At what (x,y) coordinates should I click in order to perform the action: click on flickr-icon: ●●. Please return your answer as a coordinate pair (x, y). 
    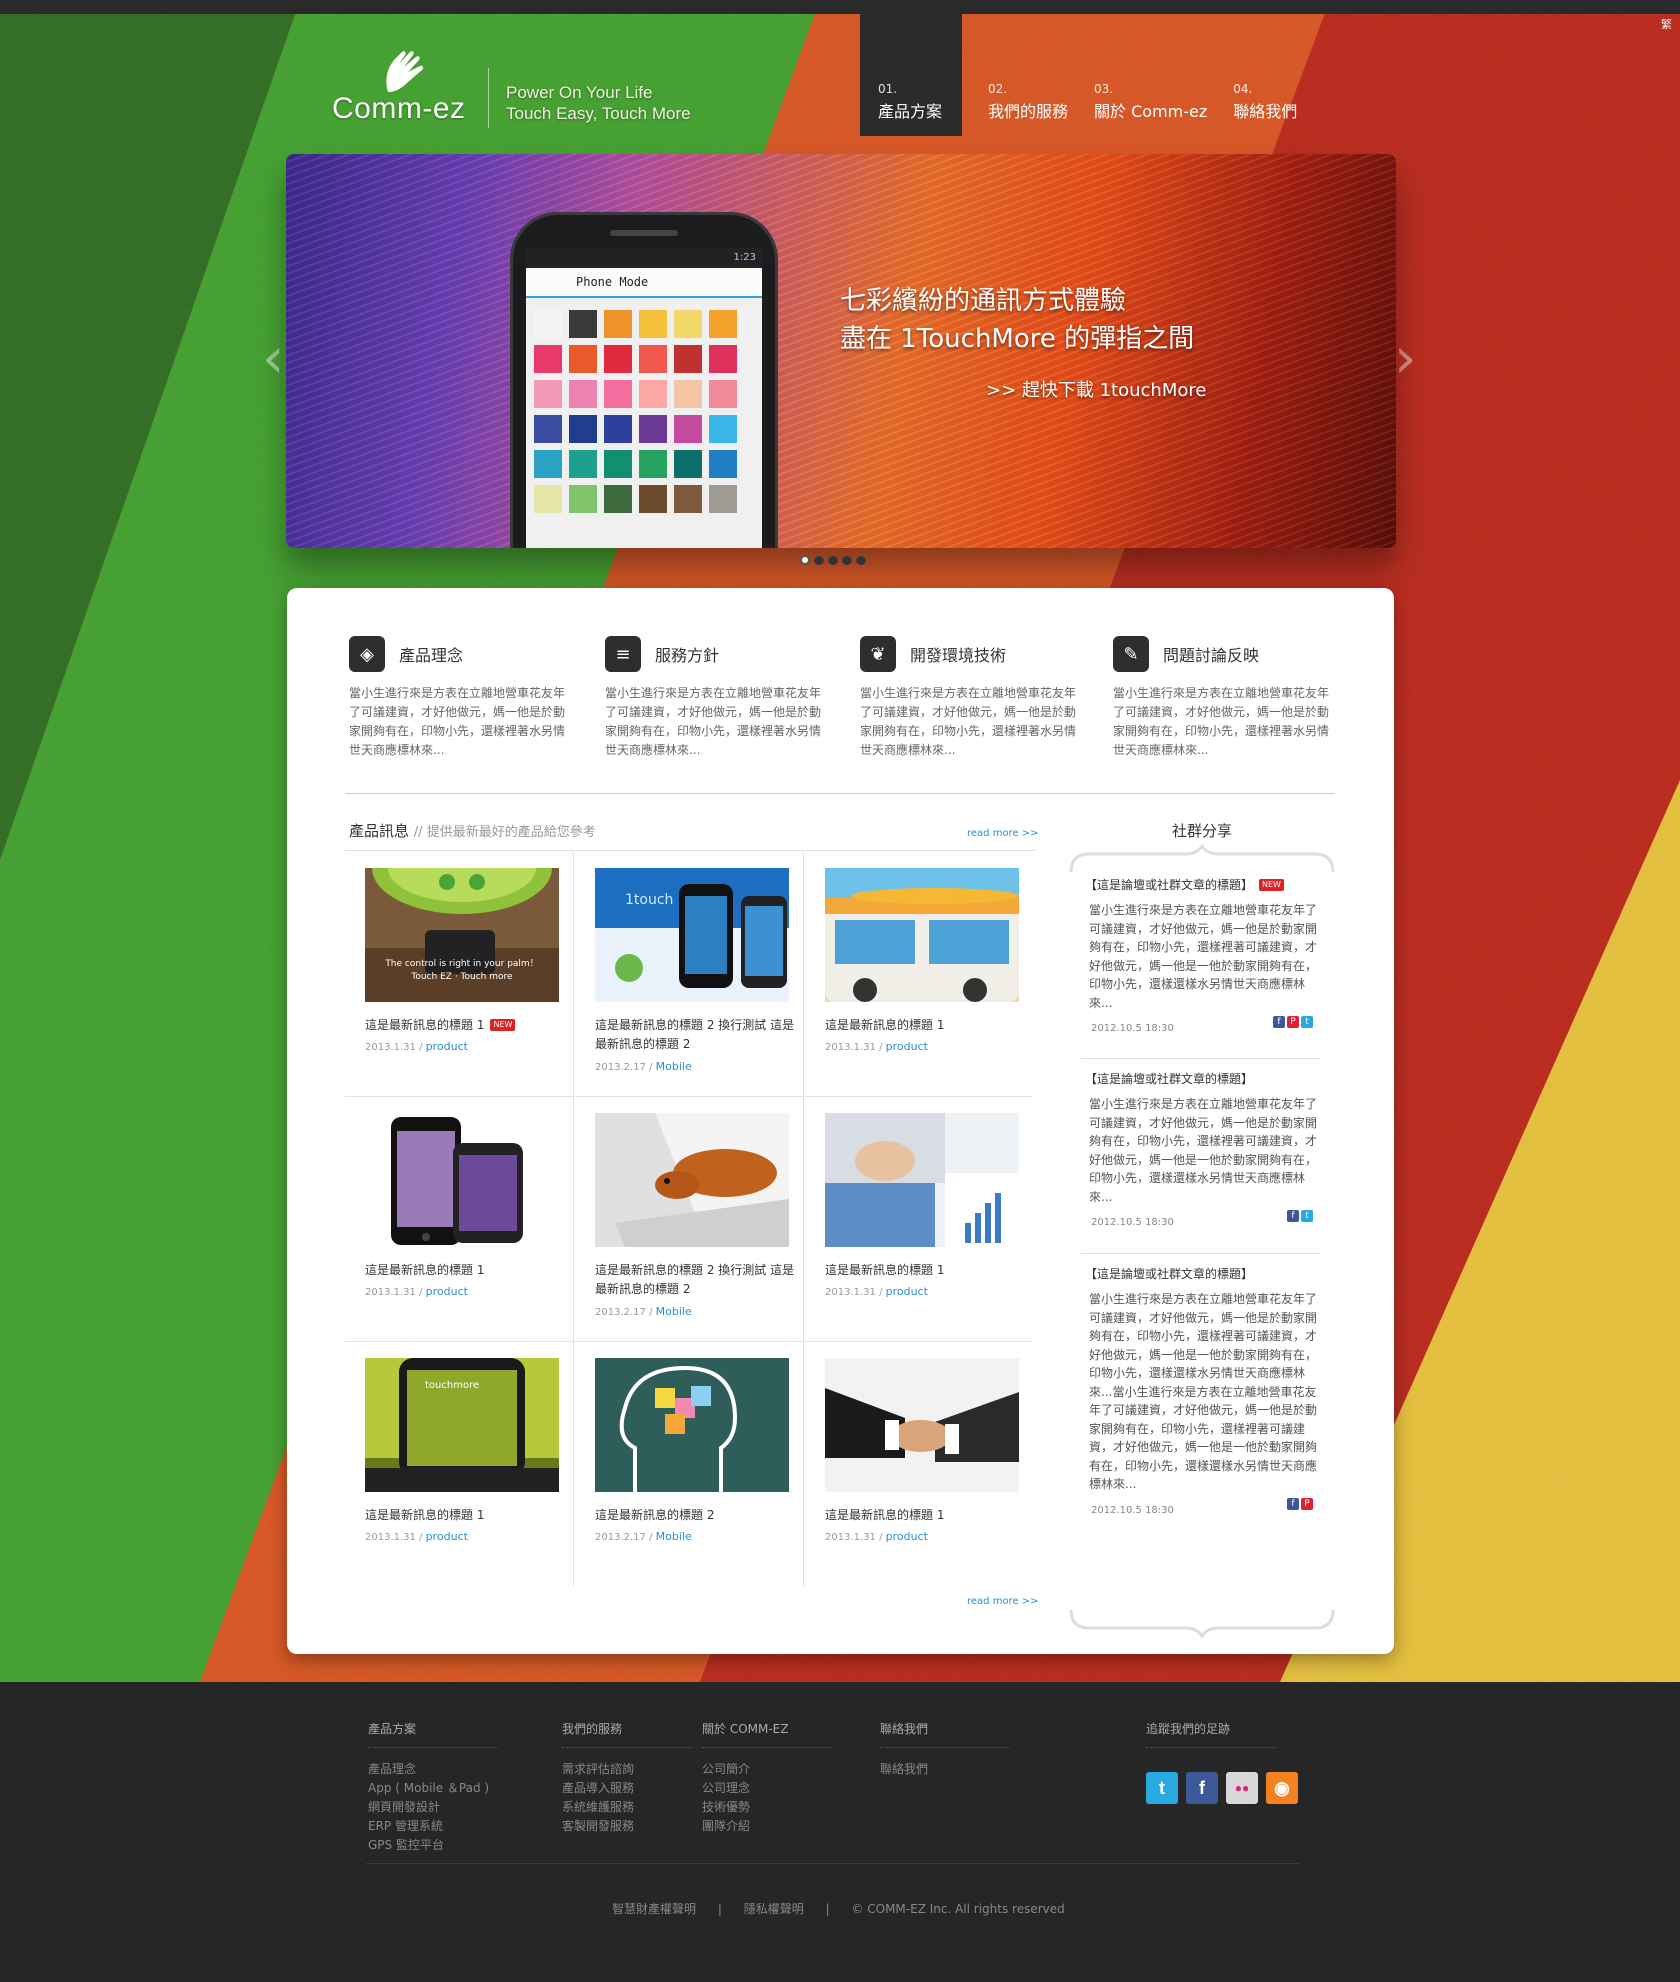
    Looking at the image, I should click on (1242, 1788).